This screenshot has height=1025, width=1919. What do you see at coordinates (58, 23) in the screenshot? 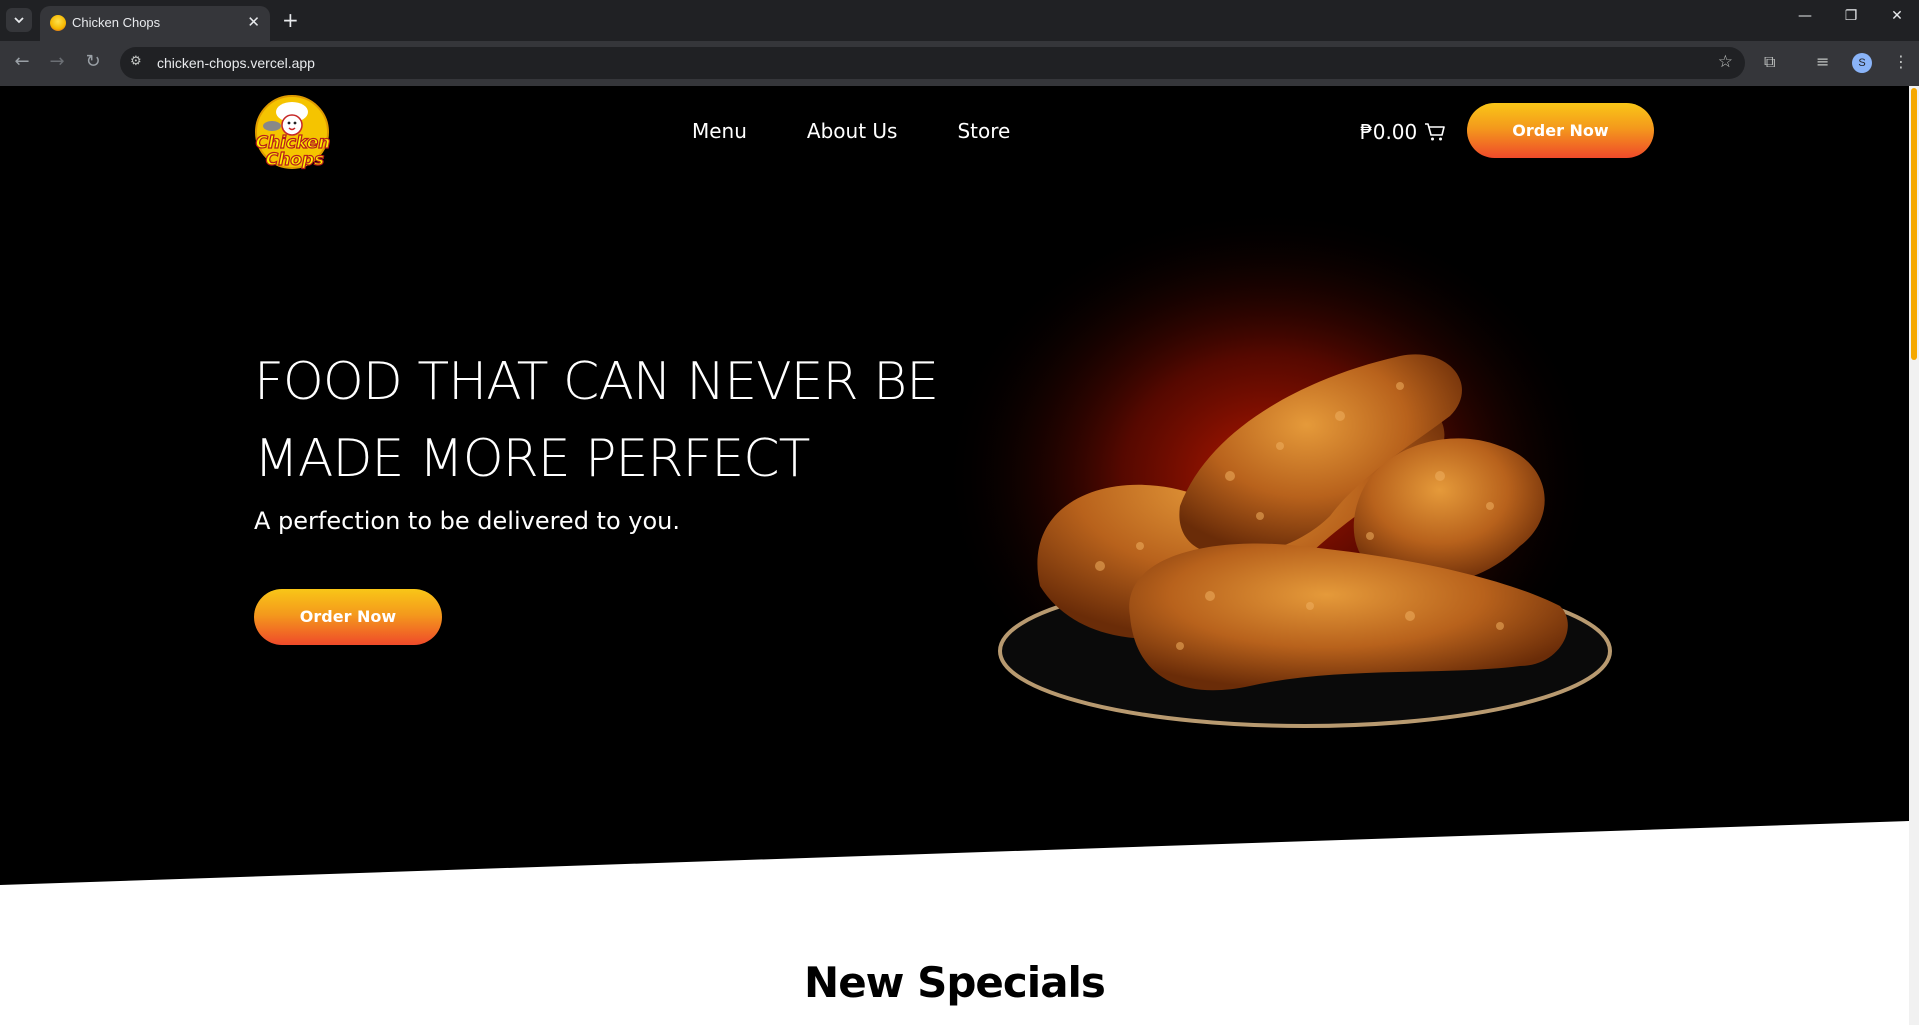
I see `favicon-icon` at bounding box center [58, 23].